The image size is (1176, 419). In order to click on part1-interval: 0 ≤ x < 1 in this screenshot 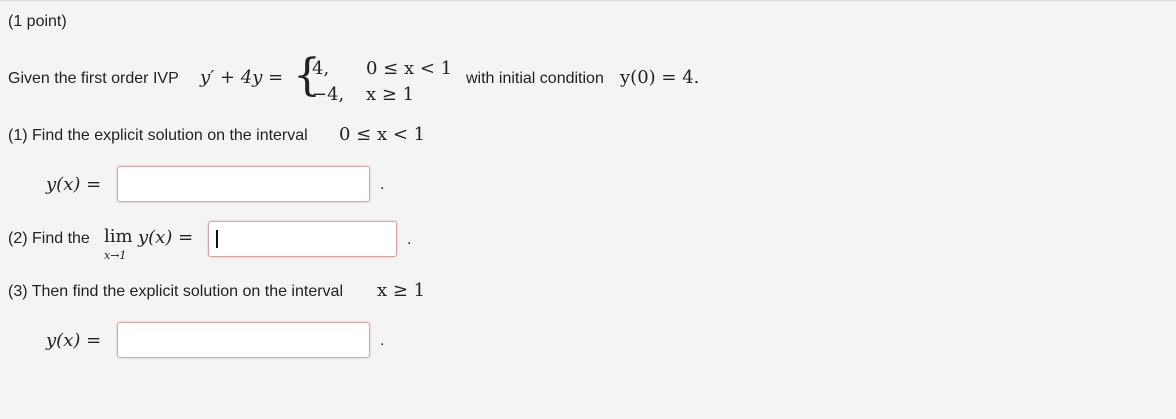, I will do `click(382, 134)`.